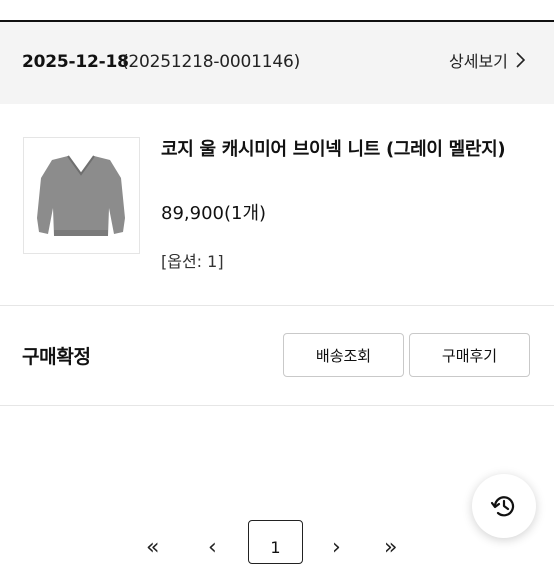 This screenshot has width=554, height=564. I want to click on order-number: (20251218-0001146), so click(211, 62).